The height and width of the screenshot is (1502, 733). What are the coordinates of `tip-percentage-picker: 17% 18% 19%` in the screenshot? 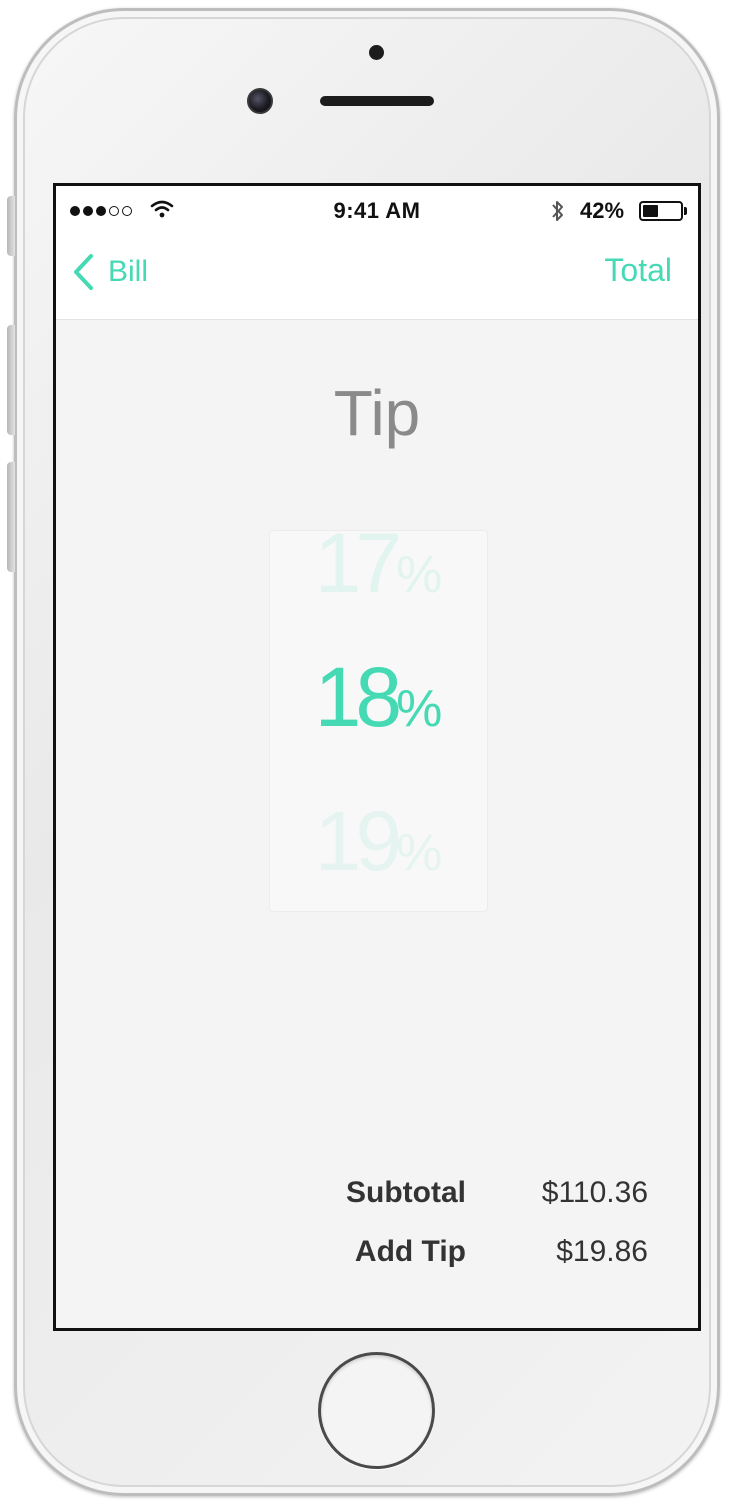 It's located at (378, 721).